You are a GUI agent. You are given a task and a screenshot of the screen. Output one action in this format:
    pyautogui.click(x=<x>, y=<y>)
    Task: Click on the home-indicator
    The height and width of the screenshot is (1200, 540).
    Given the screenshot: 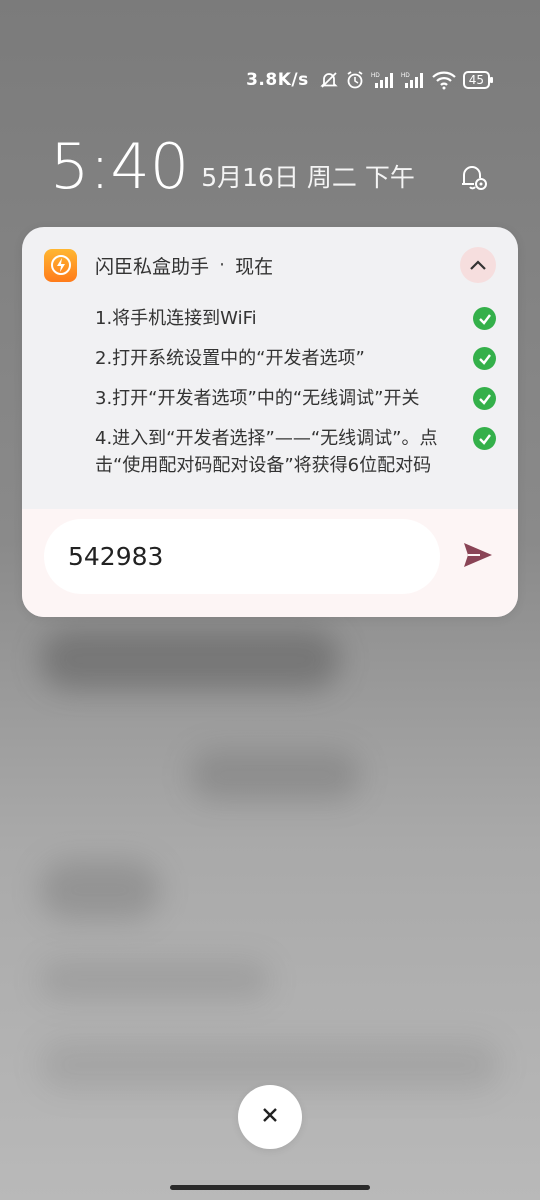 What is the action you would take?
    pyautogui.click(x=270, y=1187)
    